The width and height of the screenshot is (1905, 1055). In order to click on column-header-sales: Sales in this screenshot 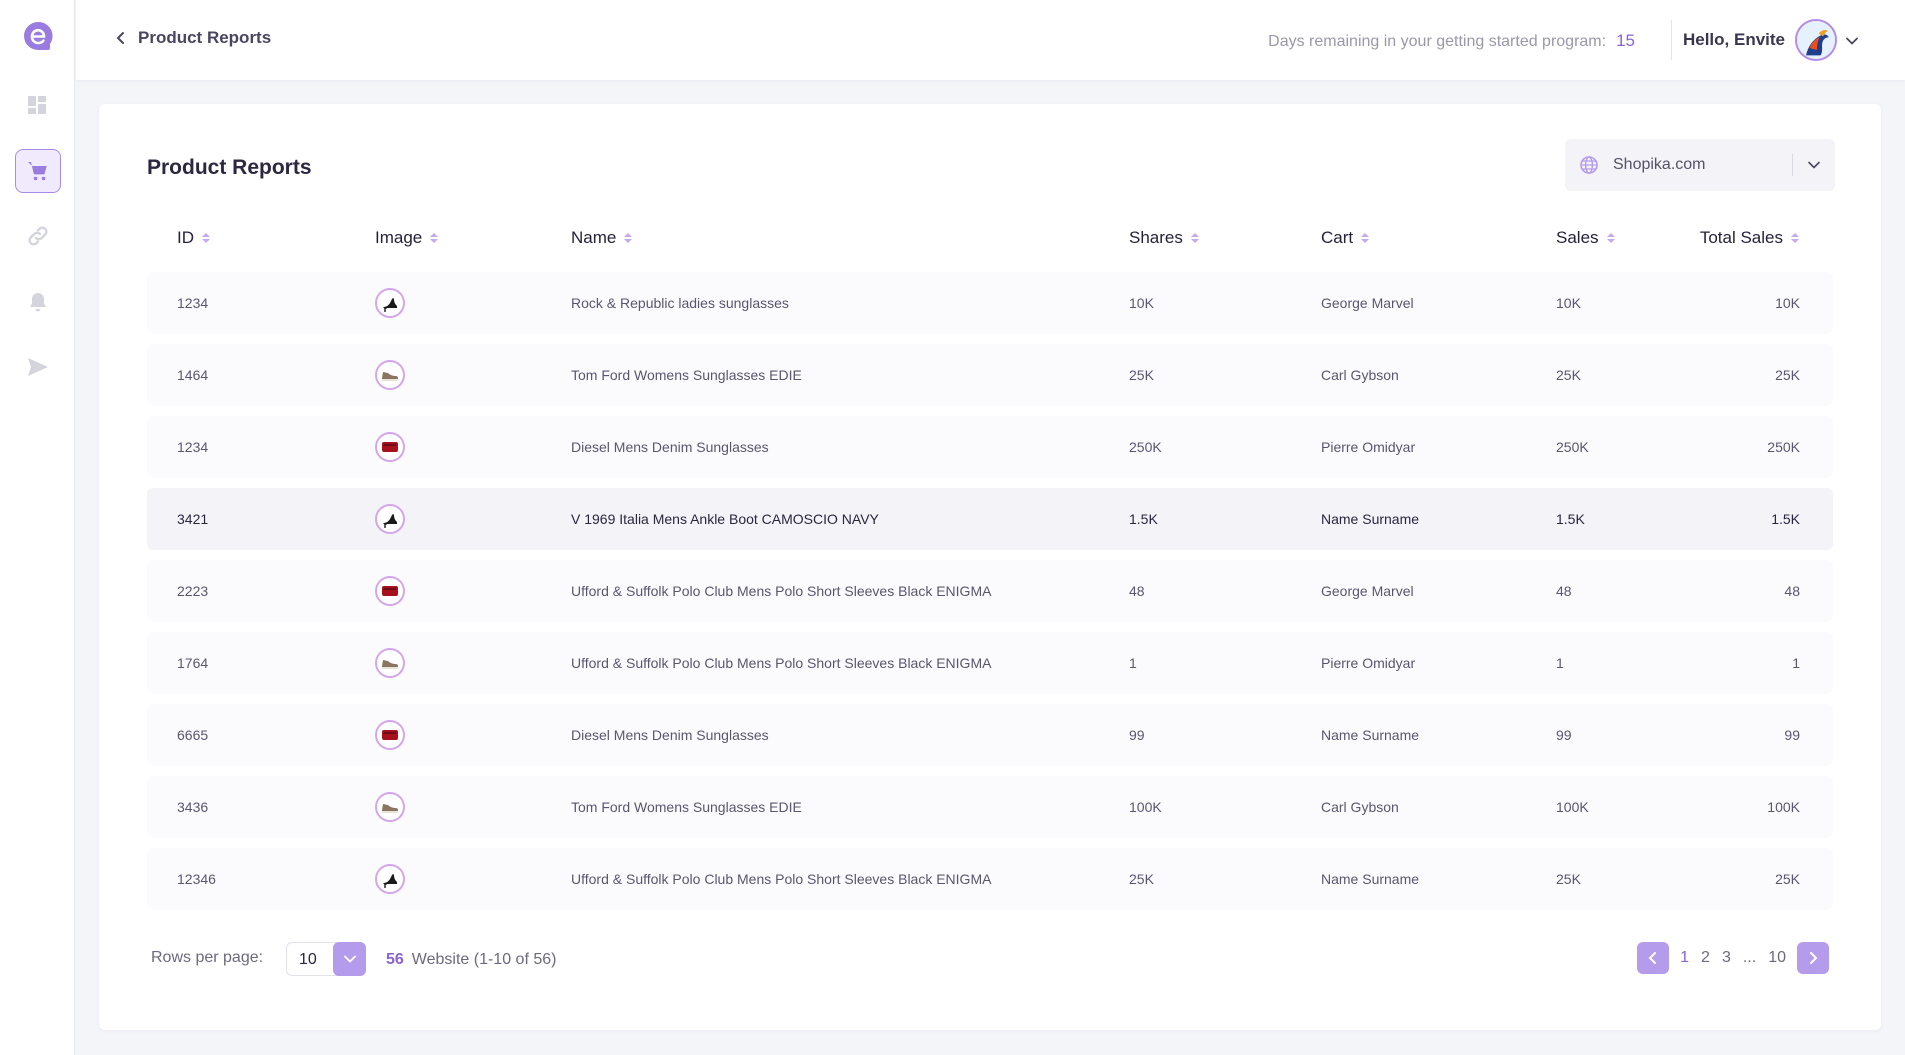, I will do `click(1586, 238)`.